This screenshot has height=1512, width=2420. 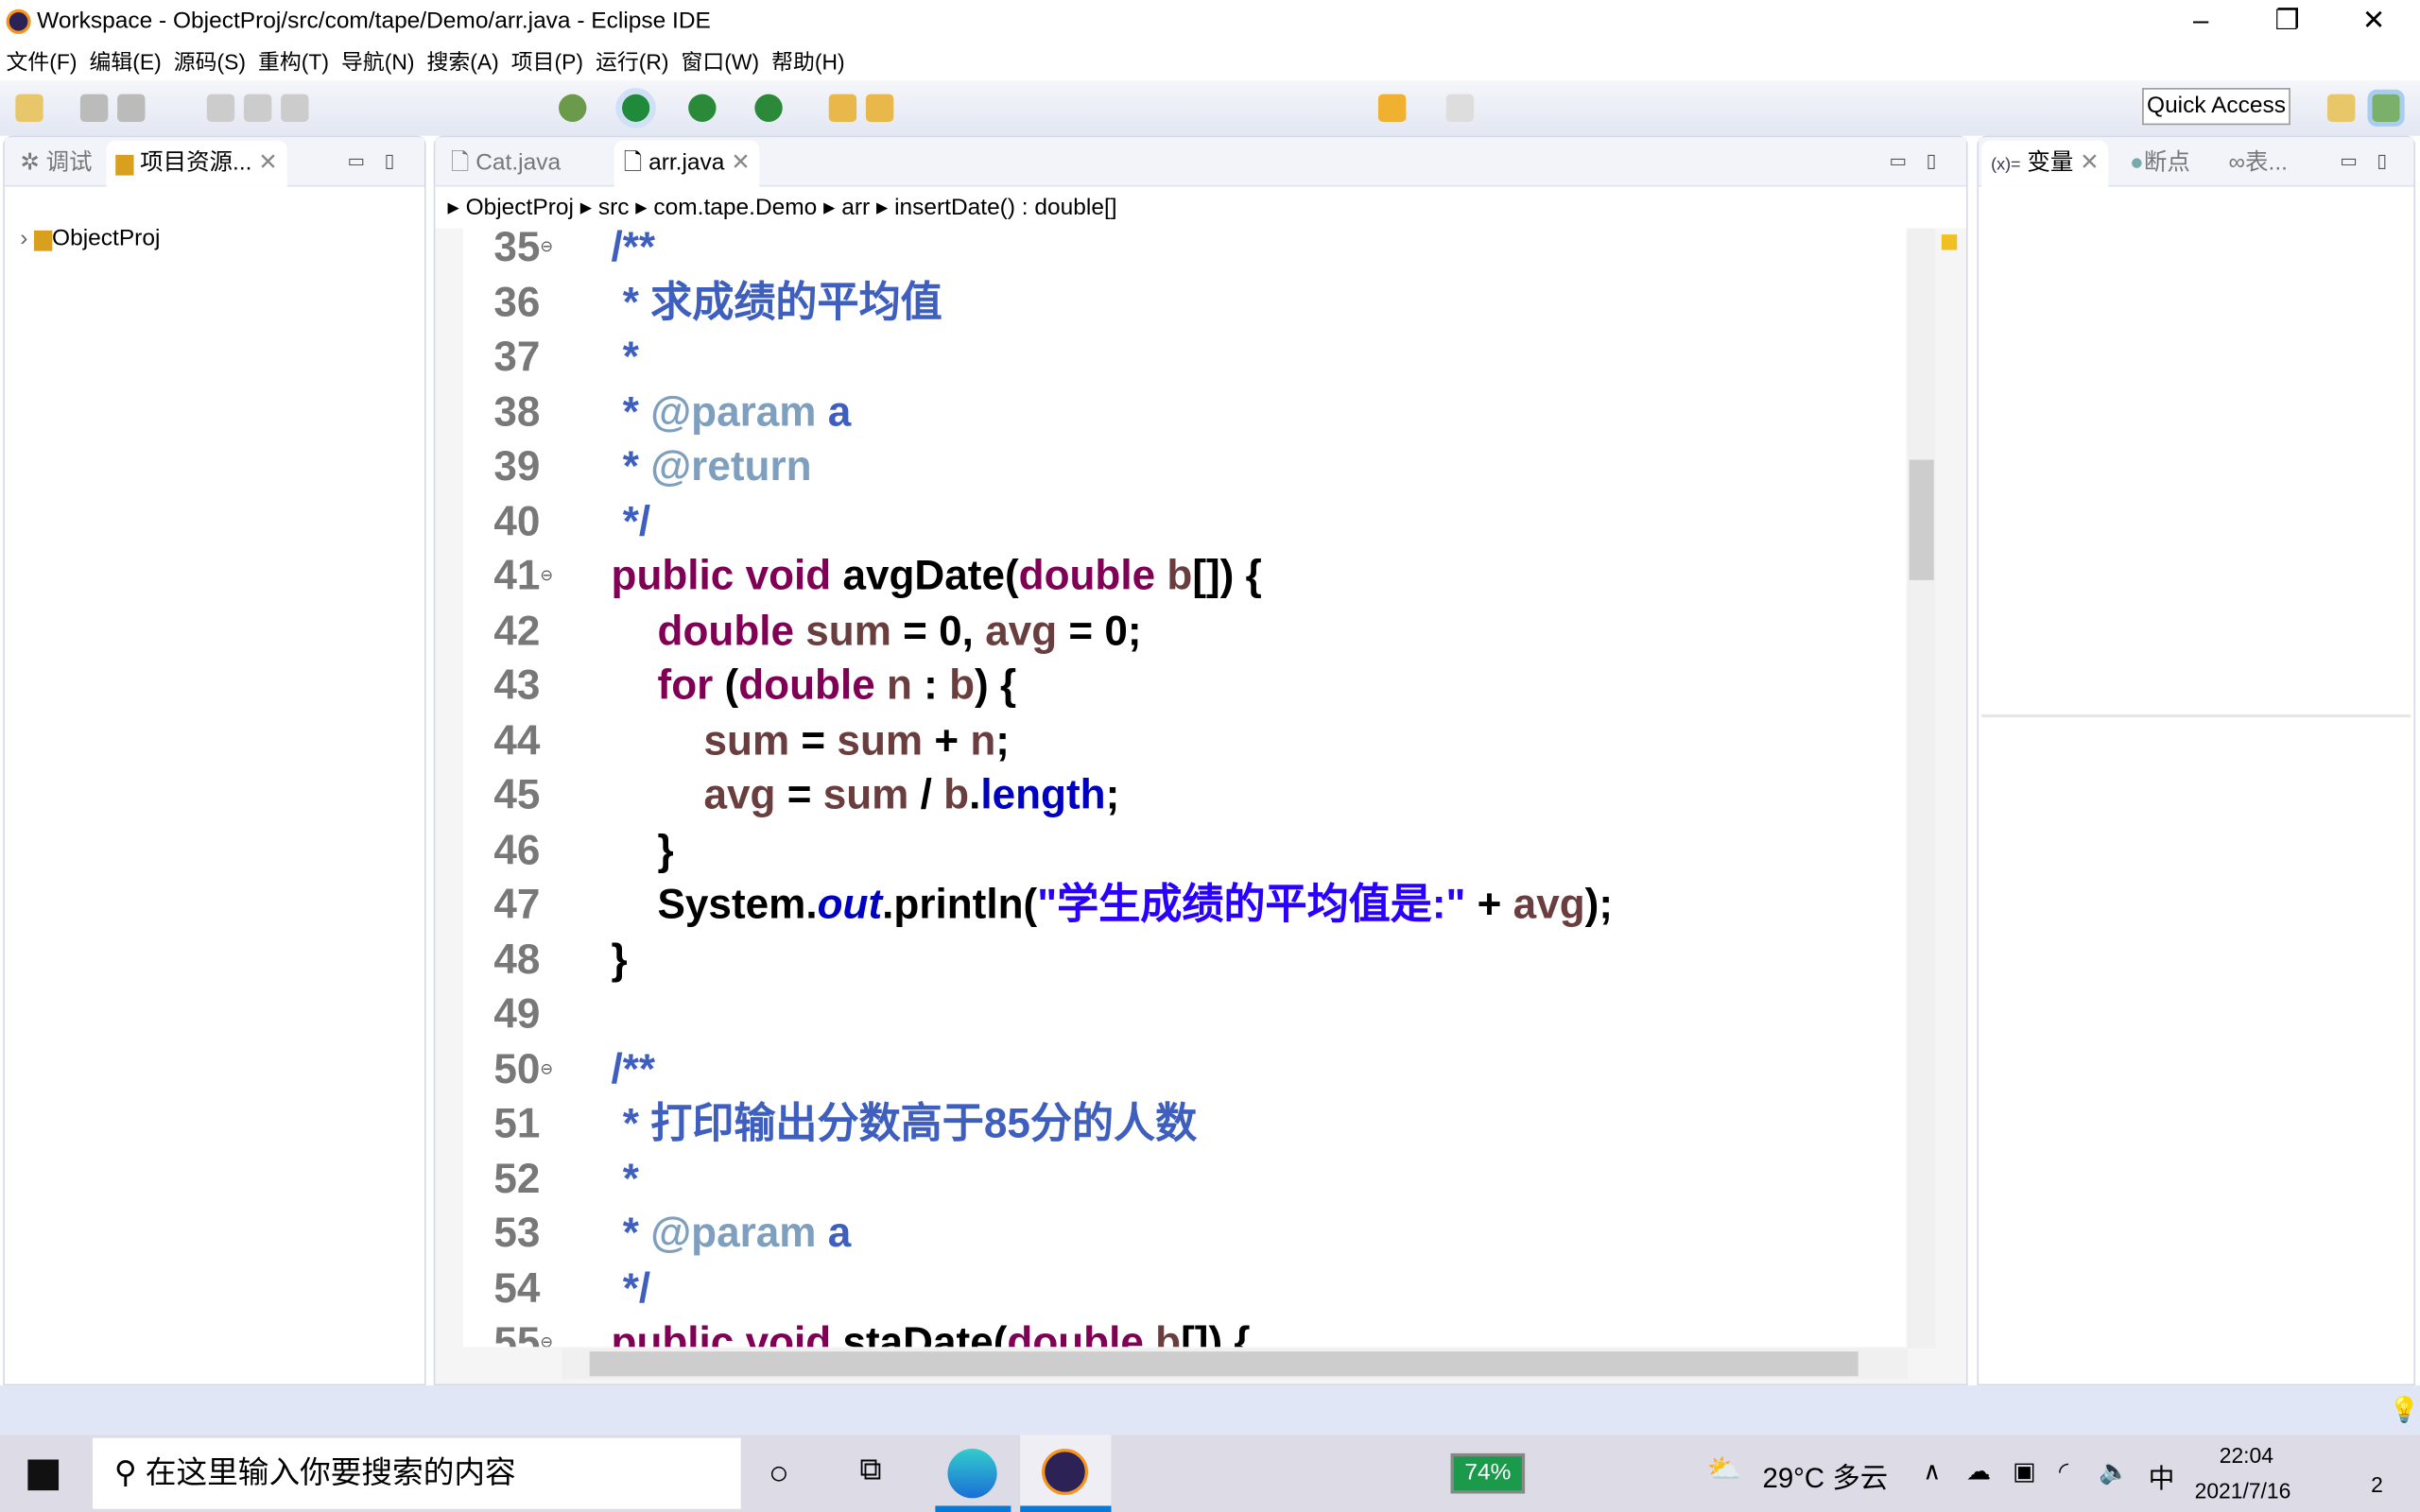 What do you see at coordinates (2045, 163) in the screenshot?
I see `tab-variables: (x)= 变量 ✕` at bounding box center [2045, 163].